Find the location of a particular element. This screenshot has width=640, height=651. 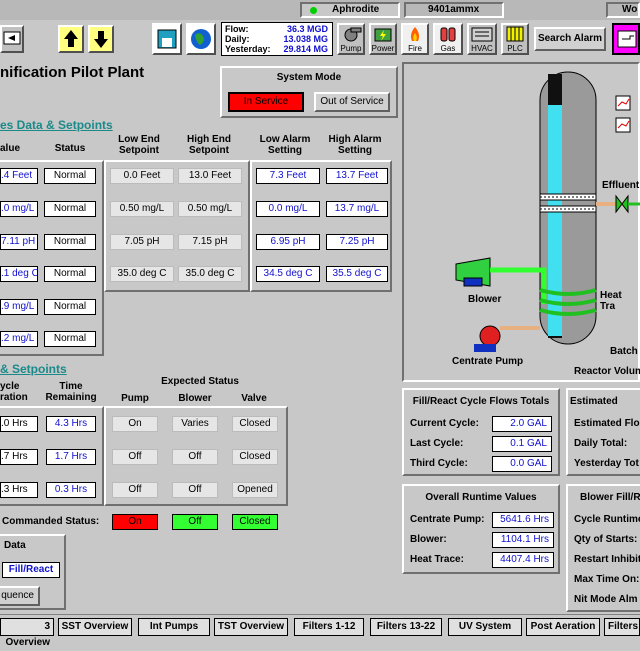

low-end-cell: 7.05 pH is located at coordinates (142, 242).